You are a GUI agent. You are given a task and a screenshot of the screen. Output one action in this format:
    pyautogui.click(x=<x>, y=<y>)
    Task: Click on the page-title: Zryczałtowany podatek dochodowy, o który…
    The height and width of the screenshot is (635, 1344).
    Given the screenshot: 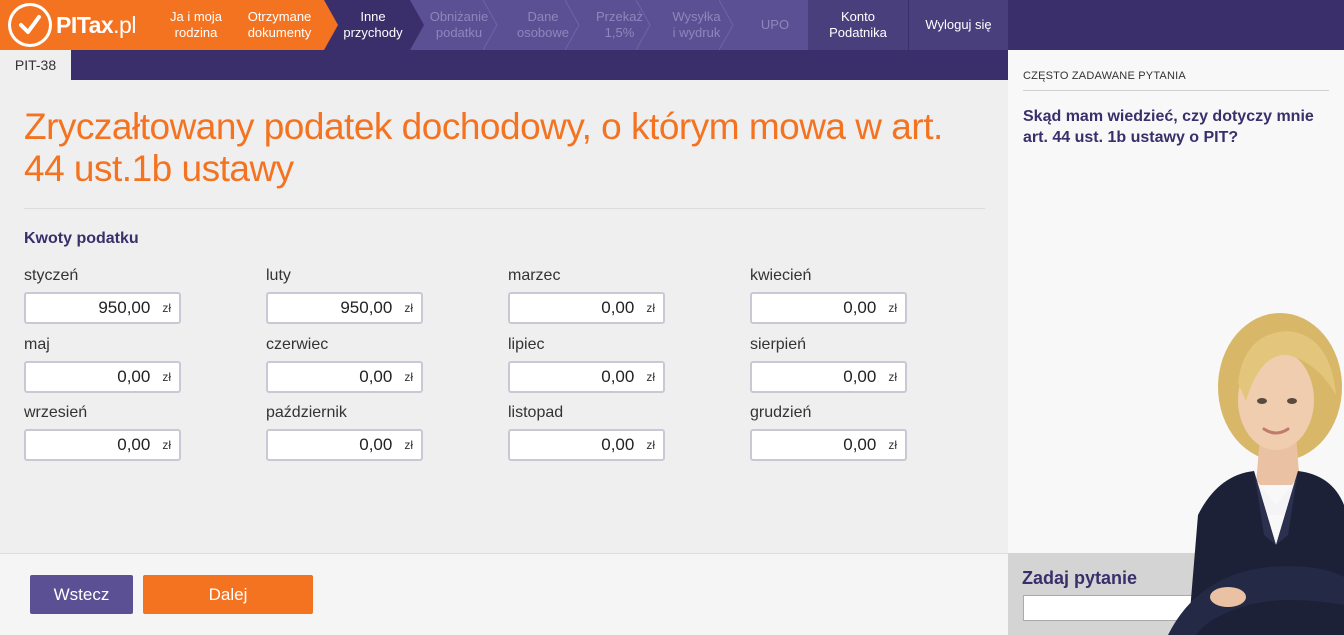 What is the action you would take?
    pyautogui.click(x=483, y=147)
    